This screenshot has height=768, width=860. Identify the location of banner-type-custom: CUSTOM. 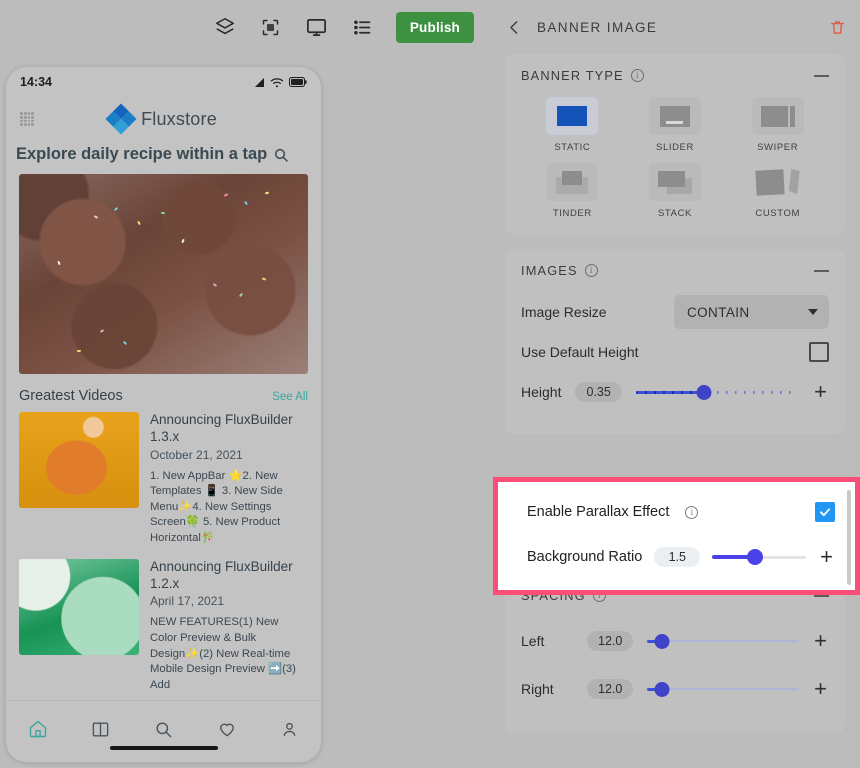
(778, 191).